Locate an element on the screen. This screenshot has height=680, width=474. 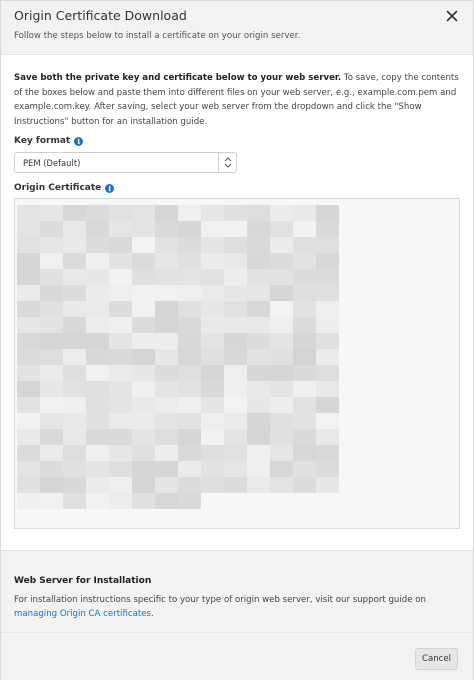
close-button is located at coordinates (452, 16).